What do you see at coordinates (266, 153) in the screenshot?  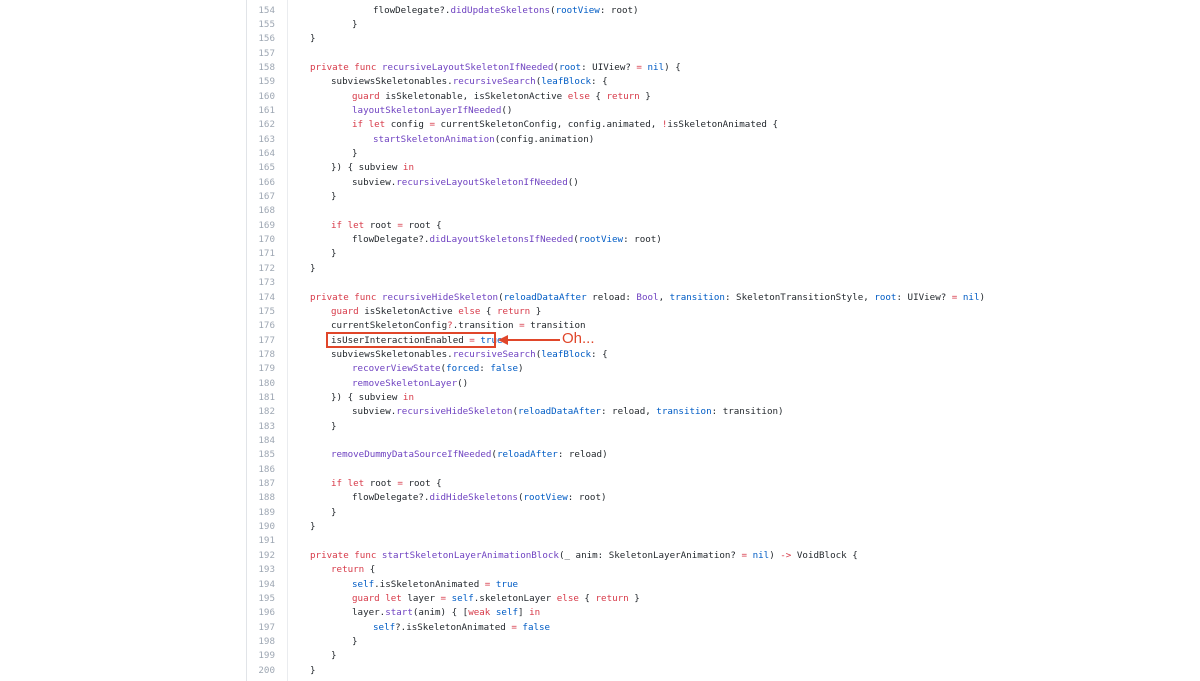 I see `line-number: 164` at bounding box center [266, 153].